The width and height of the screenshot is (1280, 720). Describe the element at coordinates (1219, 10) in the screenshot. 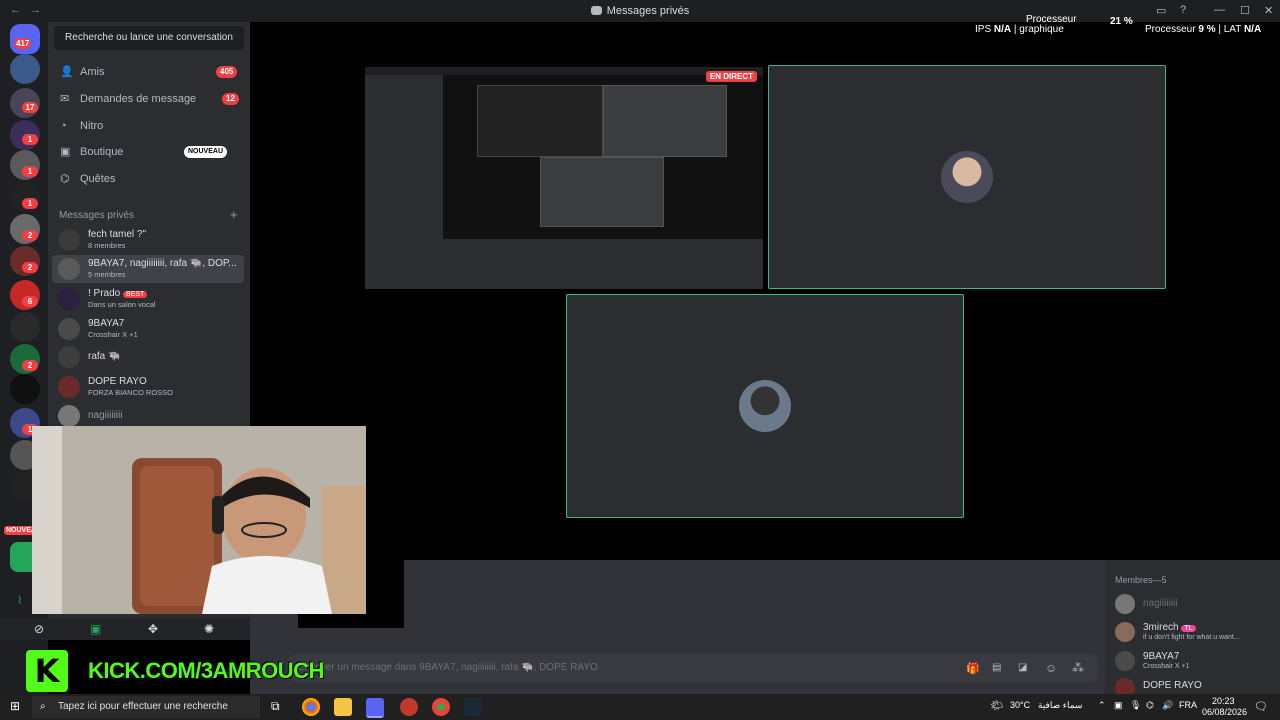

I see `minimize-button: —` at that location.